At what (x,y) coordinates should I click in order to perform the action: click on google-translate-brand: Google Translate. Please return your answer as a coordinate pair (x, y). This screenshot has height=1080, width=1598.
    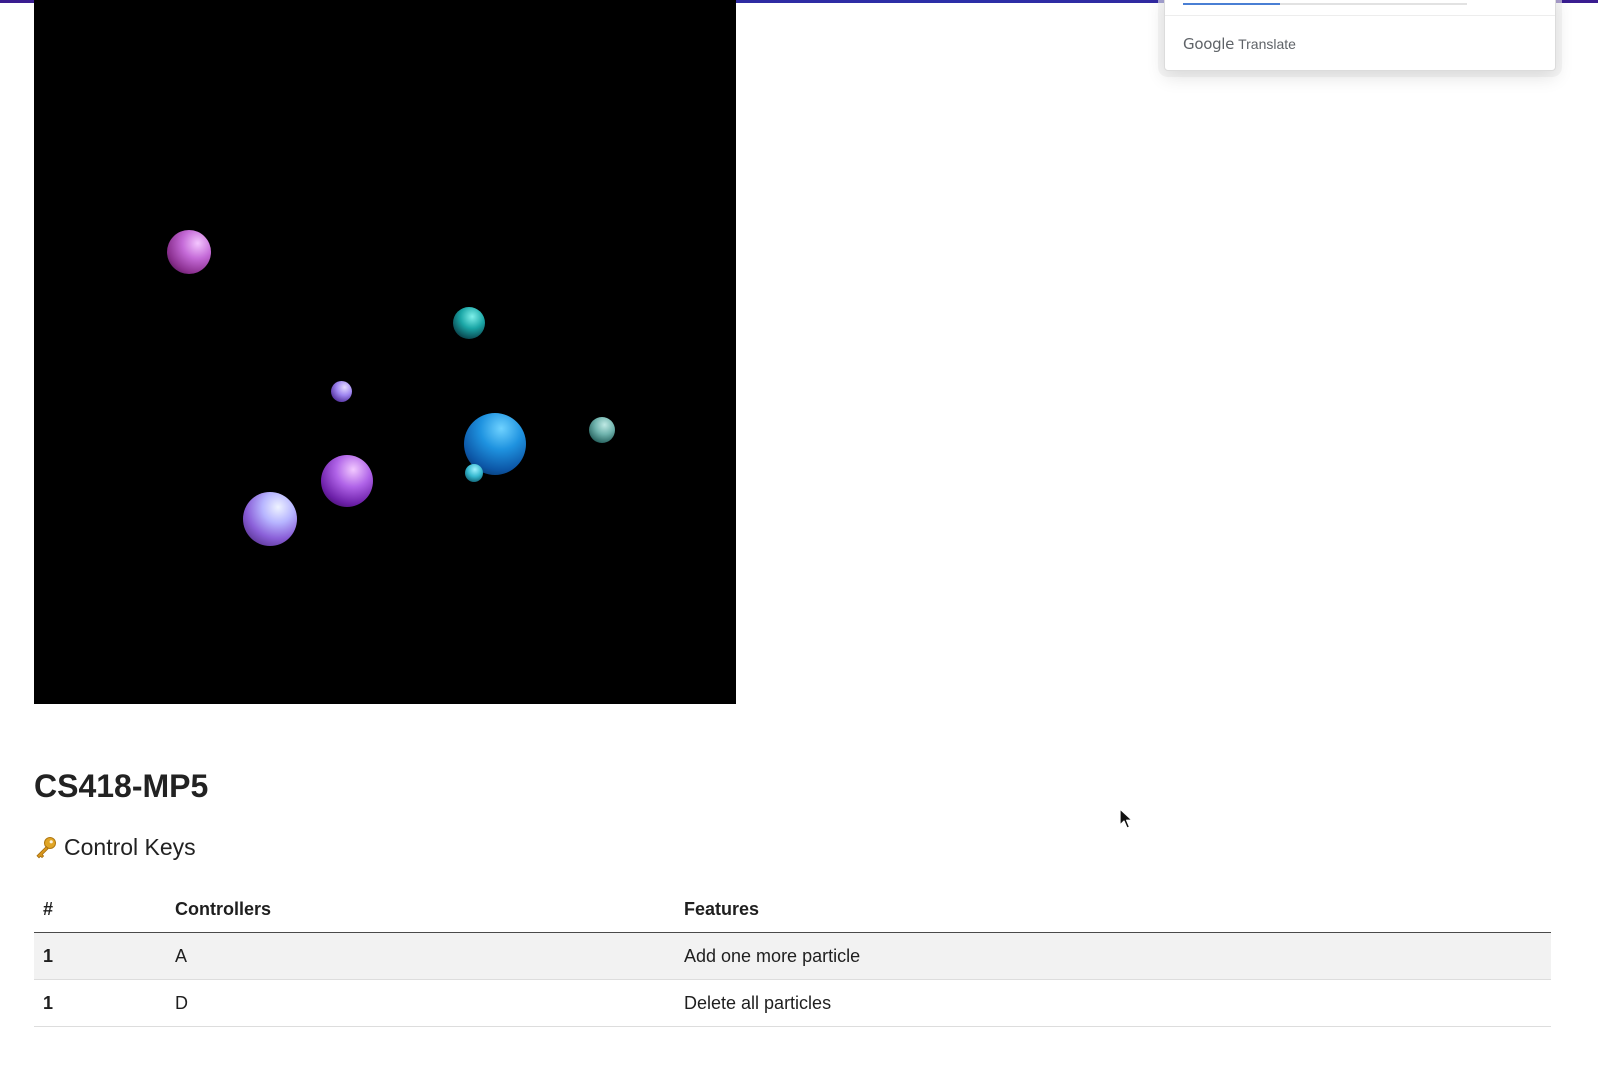
    Looking at the image, I should click on (1239, 44).